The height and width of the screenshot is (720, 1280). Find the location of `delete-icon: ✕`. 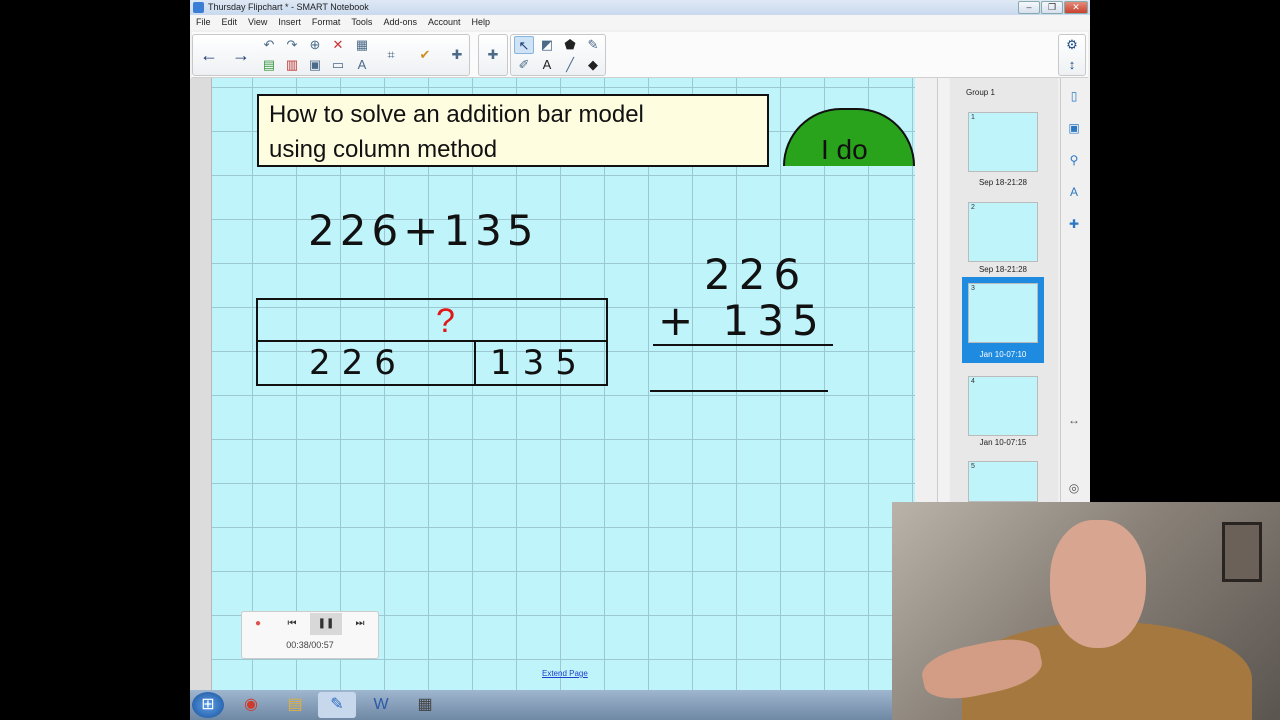

delete-icon: ✕ is located at coordinates (338, 45).